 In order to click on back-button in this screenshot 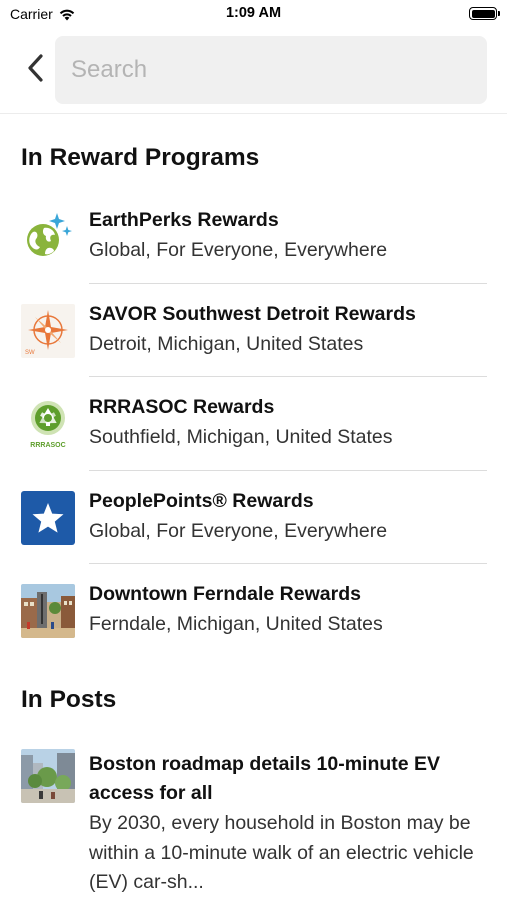, I will do `click(35, 68)`.